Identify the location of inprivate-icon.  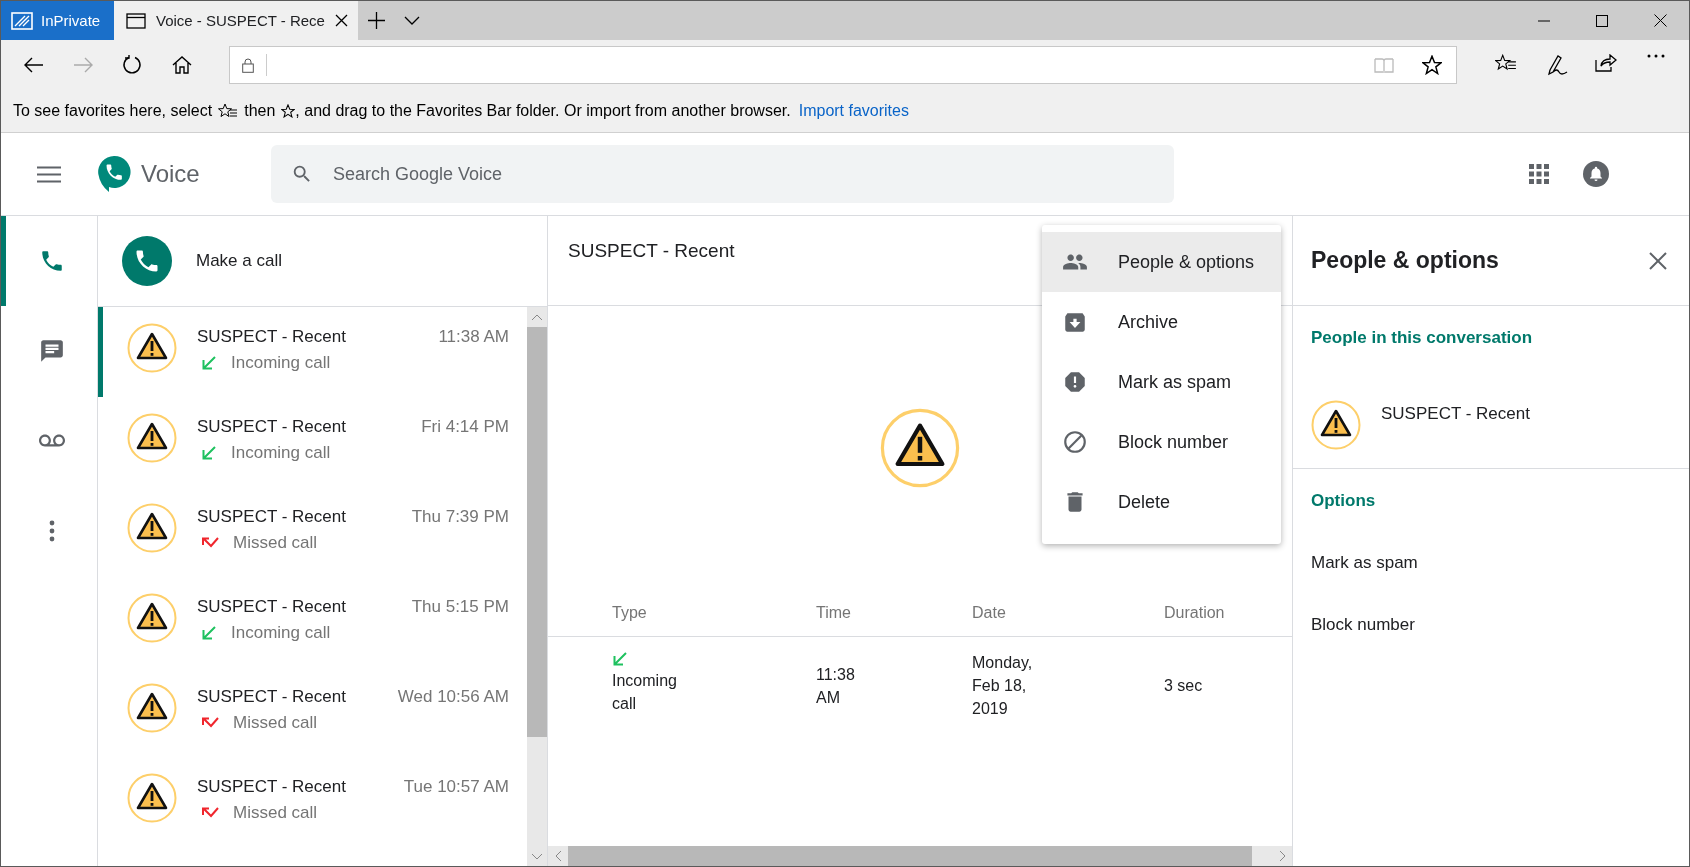
(22, 20).